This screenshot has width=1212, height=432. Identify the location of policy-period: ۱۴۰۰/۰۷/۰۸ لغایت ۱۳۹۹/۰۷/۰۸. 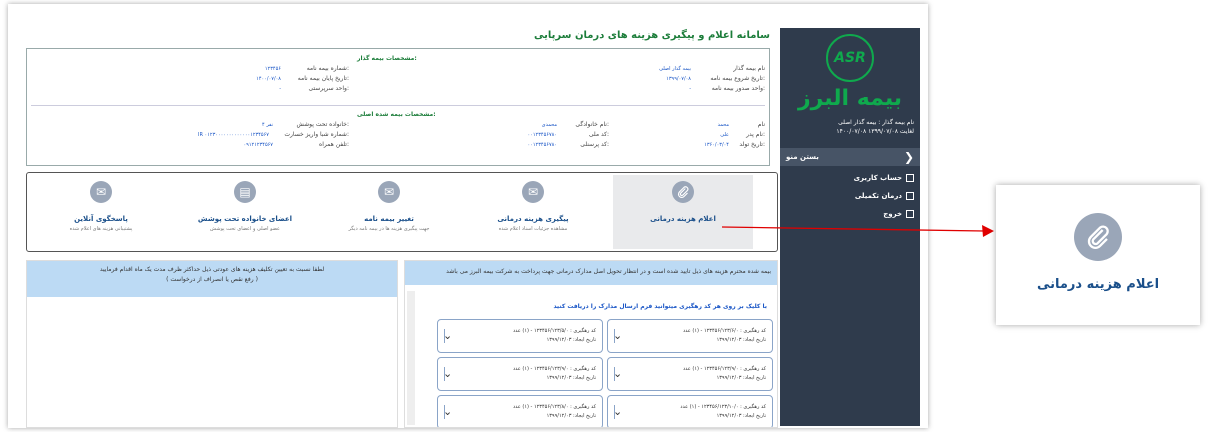
(875, 131).